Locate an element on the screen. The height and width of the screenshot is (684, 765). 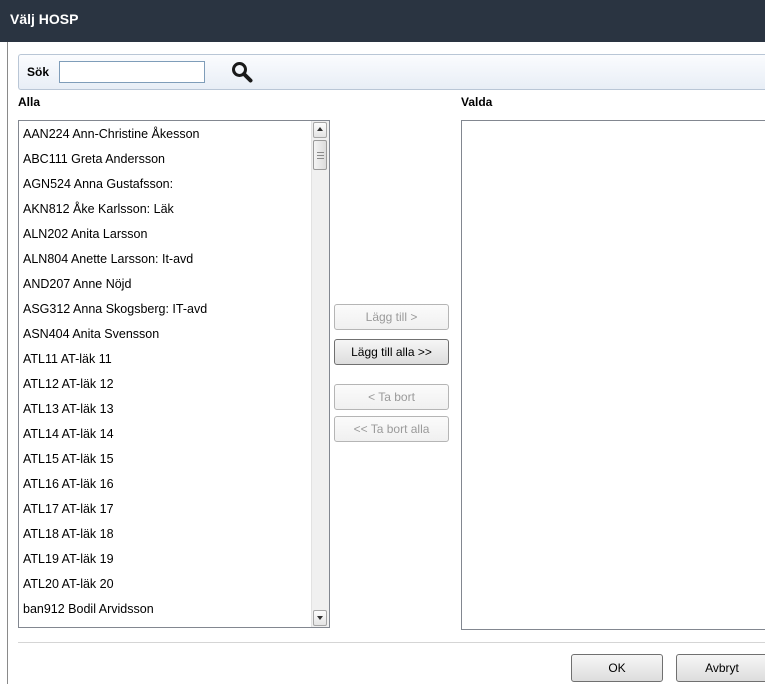
remove-all-button: << Ta bort alla is located at coordinates (391, 429).